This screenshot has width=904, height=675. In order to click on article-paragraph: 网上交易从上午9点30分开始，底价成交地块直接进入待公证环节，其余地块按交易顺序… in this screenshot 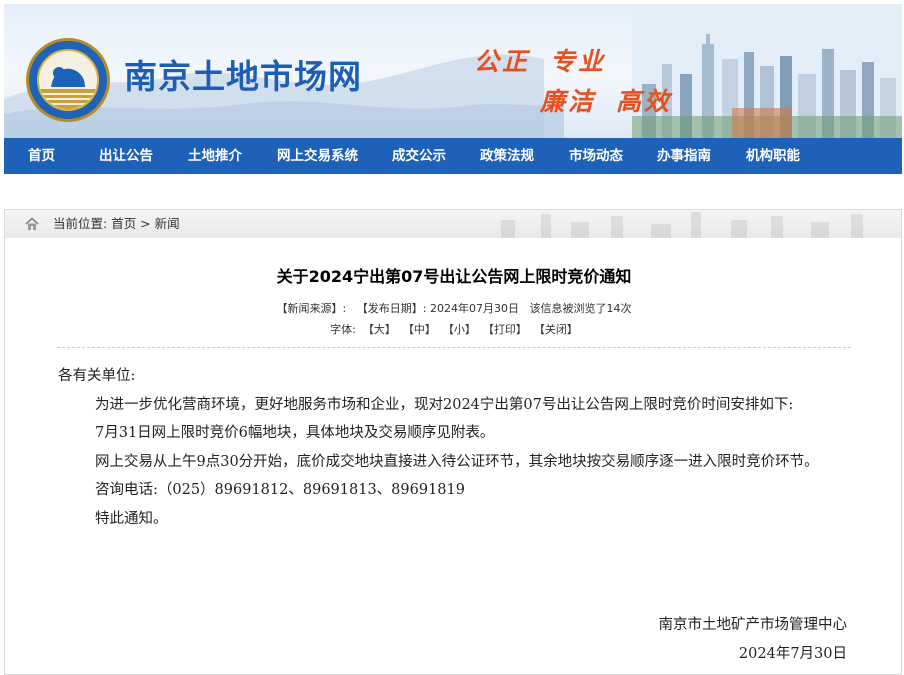, I will do `click(457, 461)`.